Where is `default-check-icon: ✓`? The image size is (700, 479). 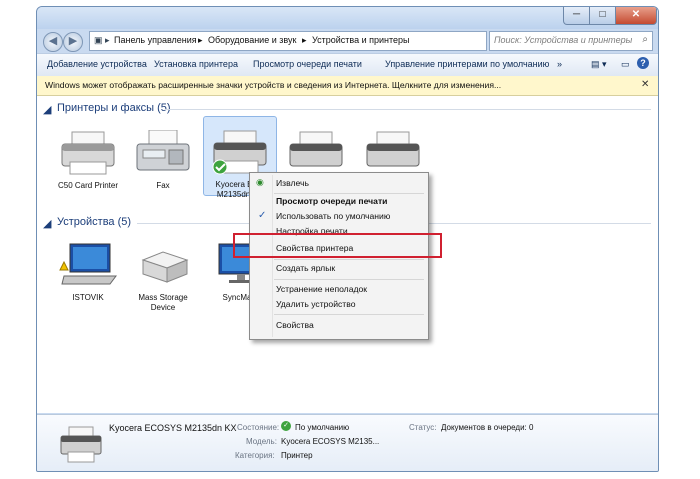 default-check-icon: ✓ is located at coordinates (286, 426).